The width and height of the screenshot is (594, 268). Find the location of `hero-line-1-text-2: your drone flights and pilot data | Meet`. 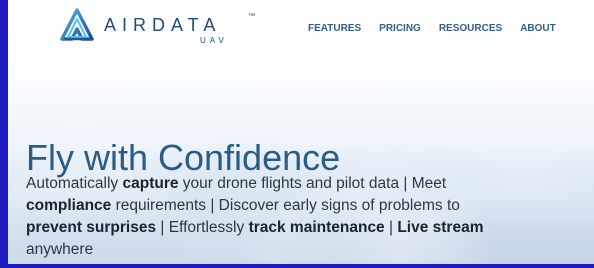

hero-line-1-text-2: your drone flights and pilot data | Meet is located at coordinates (312, 183).